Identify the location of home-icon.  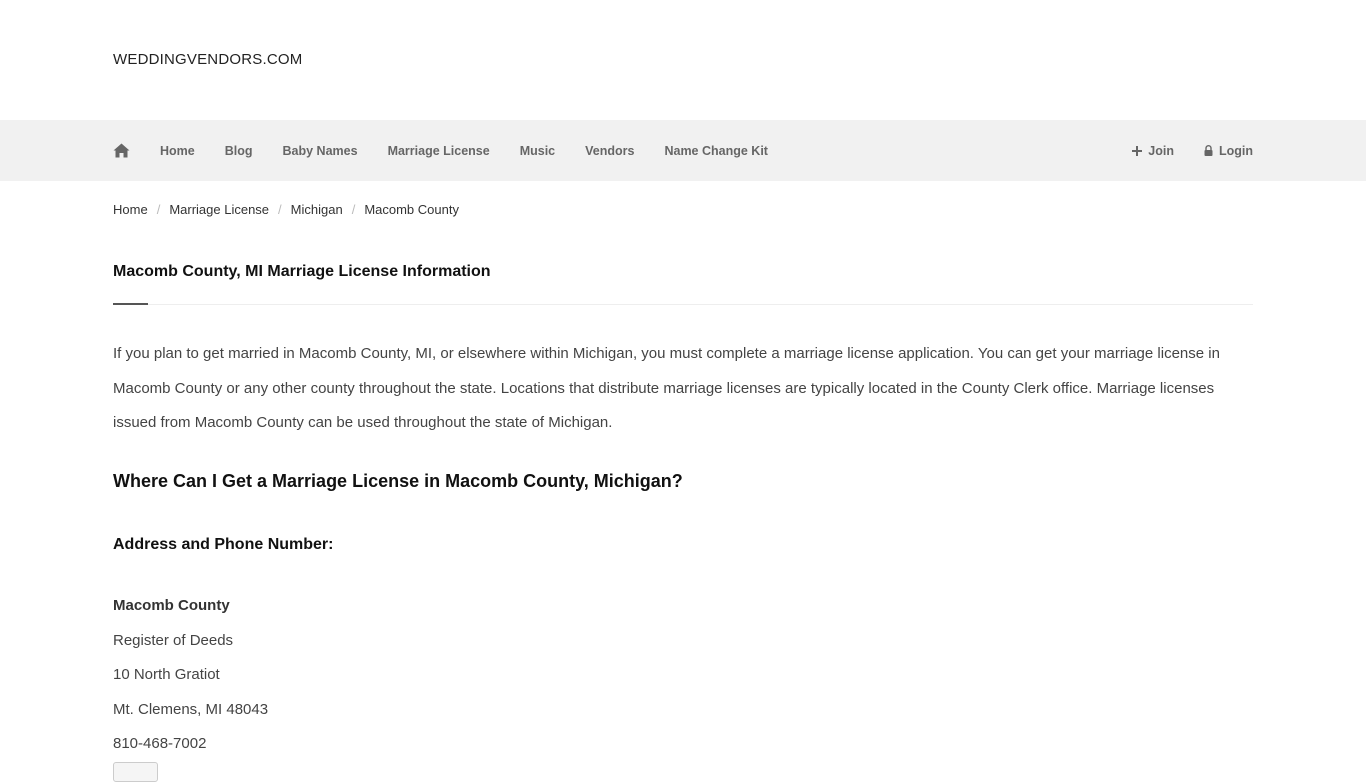
(121, 150).